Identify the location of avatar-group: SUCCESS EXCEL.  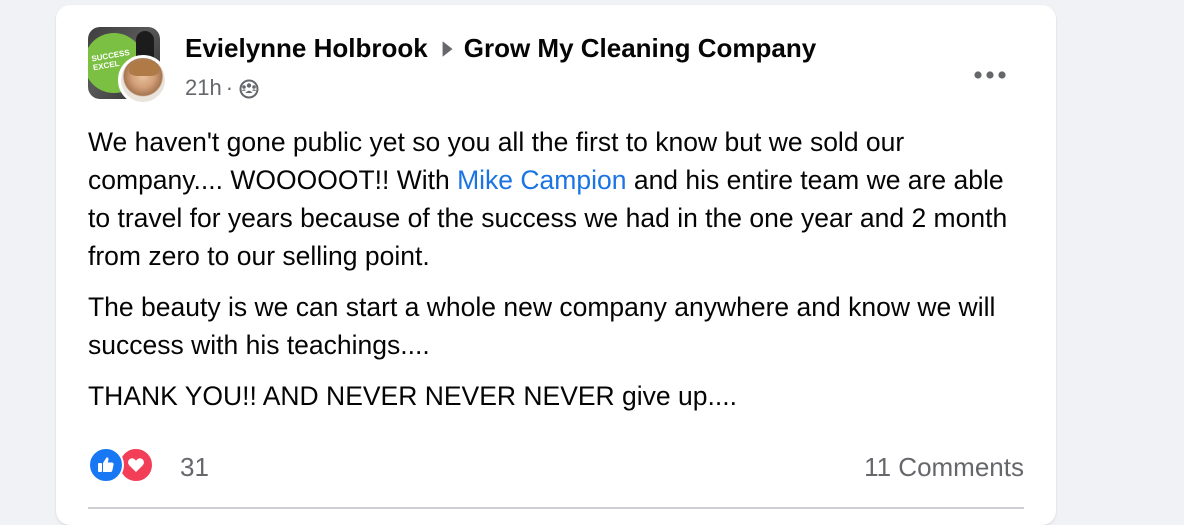
(128, 67).